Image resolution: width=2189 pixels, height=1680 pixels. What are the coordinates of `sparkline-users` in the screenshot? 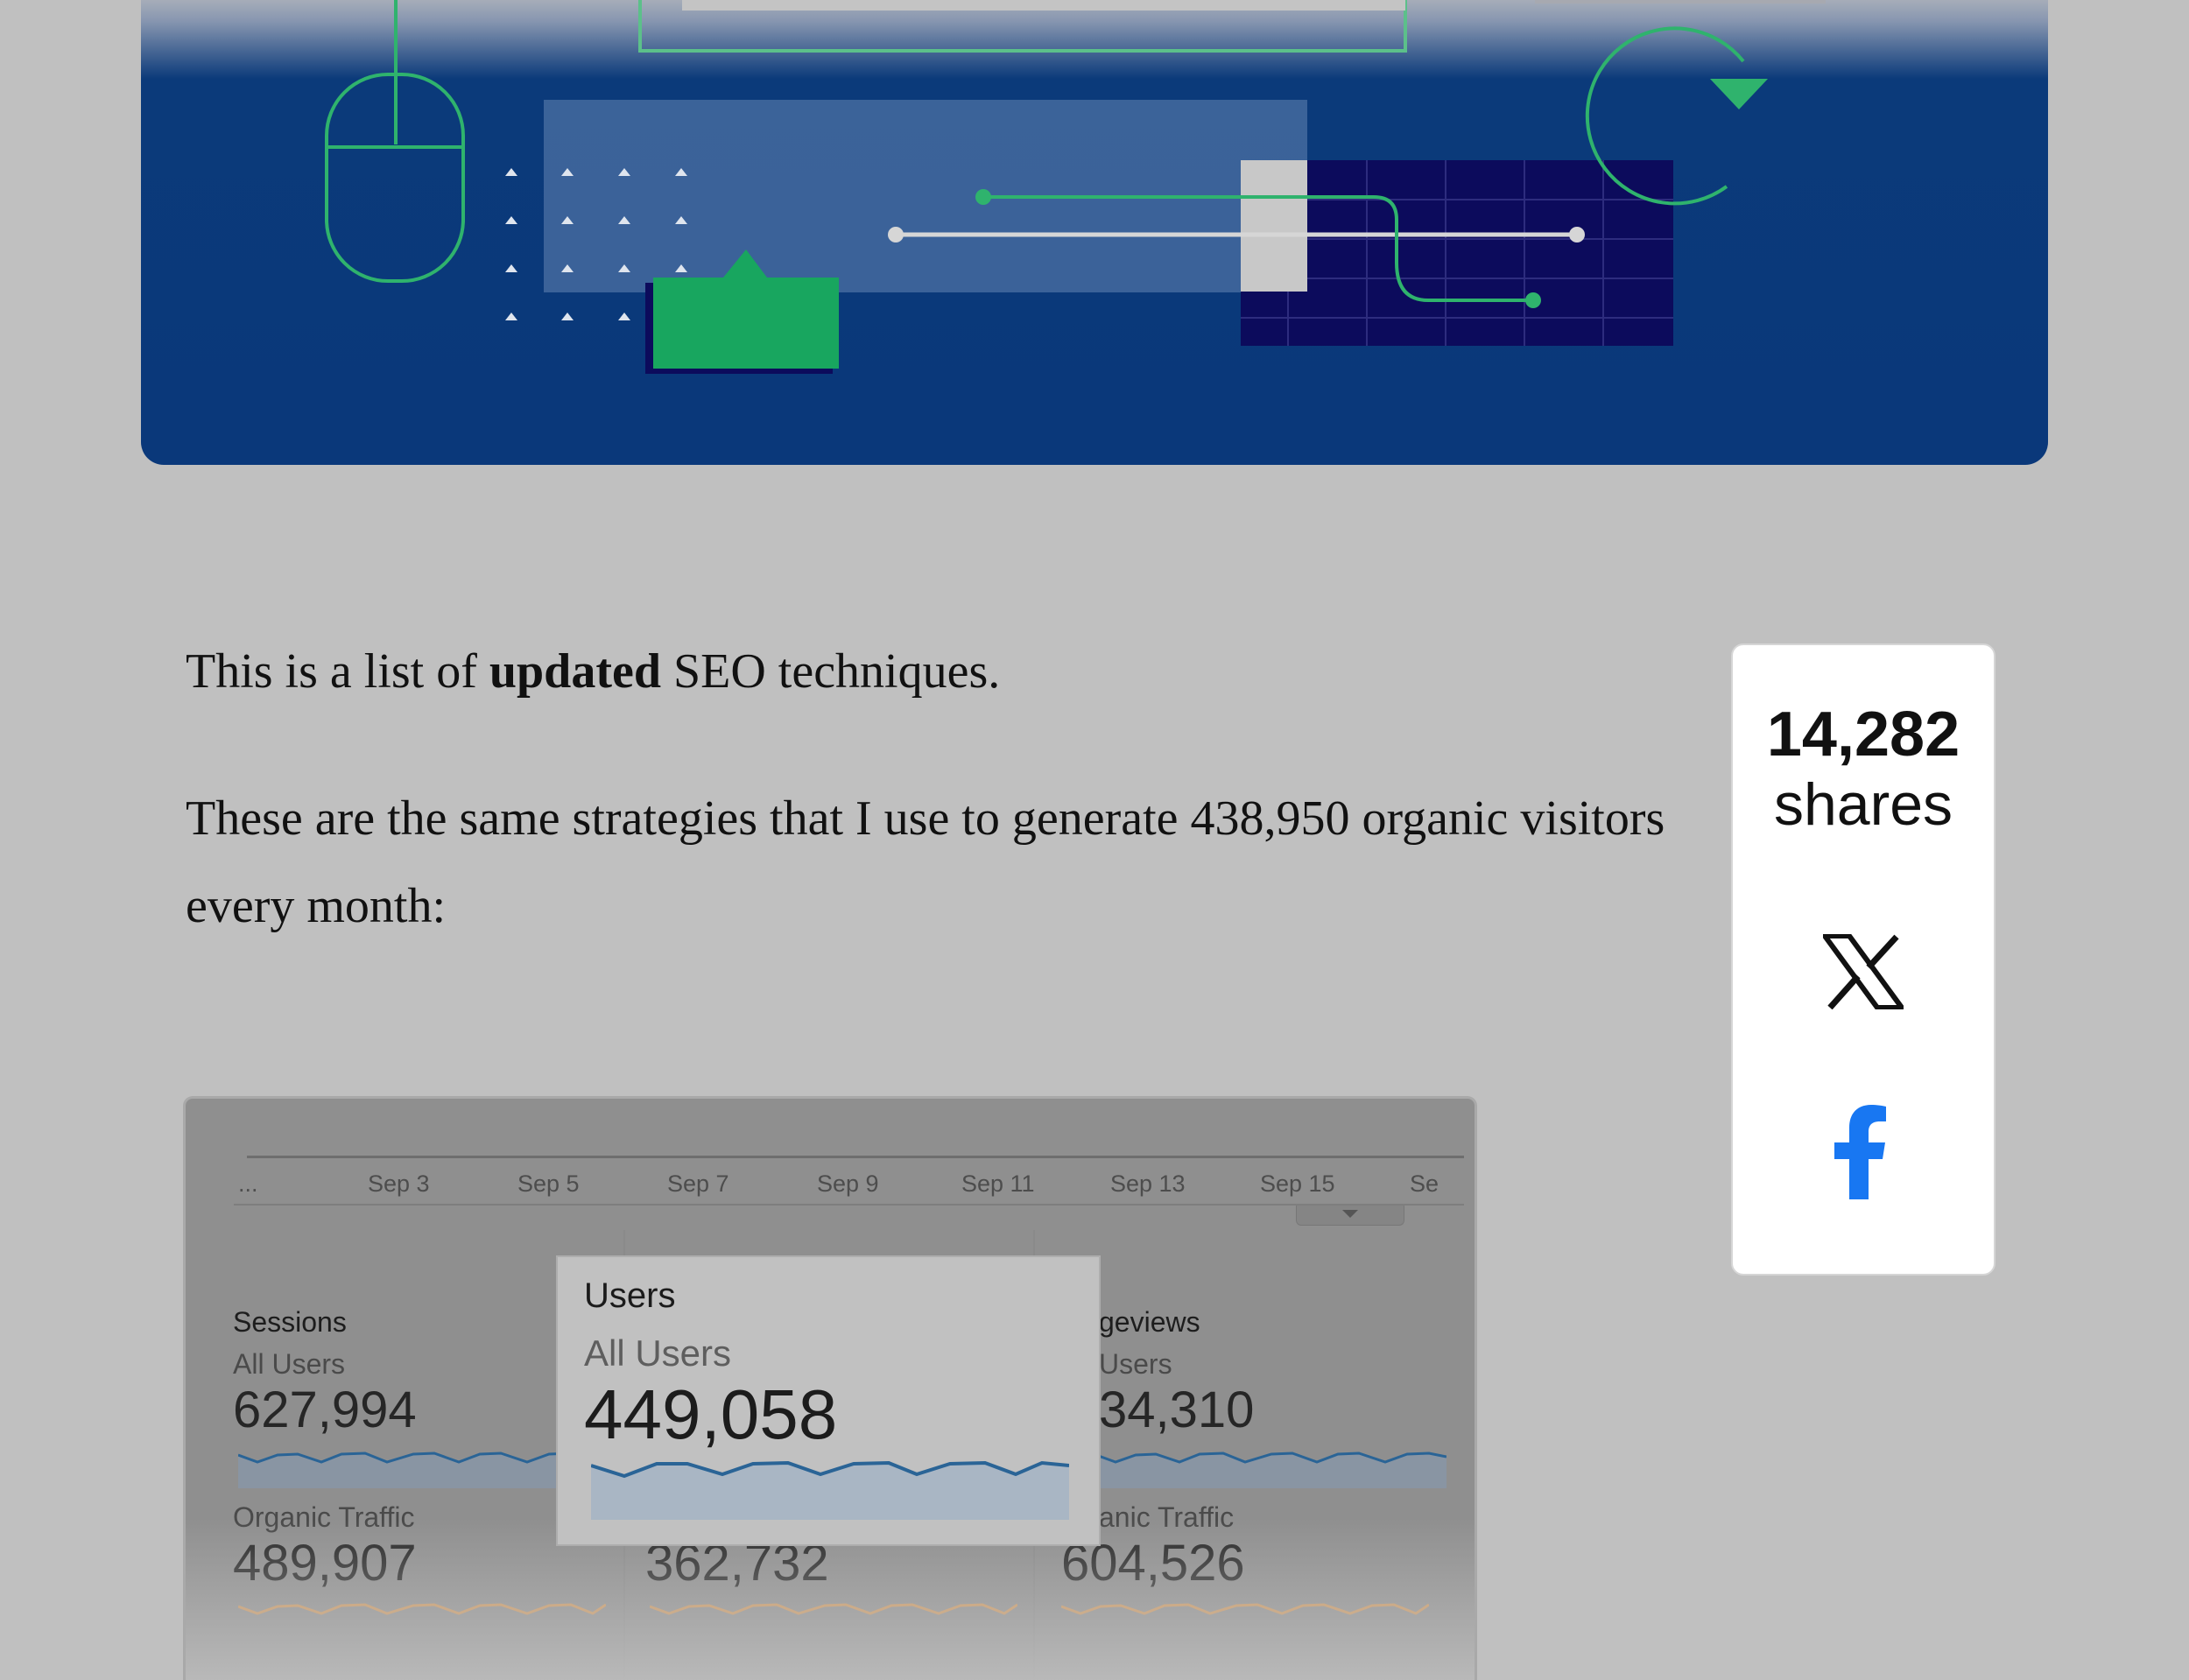 It's located at (830, 1490).